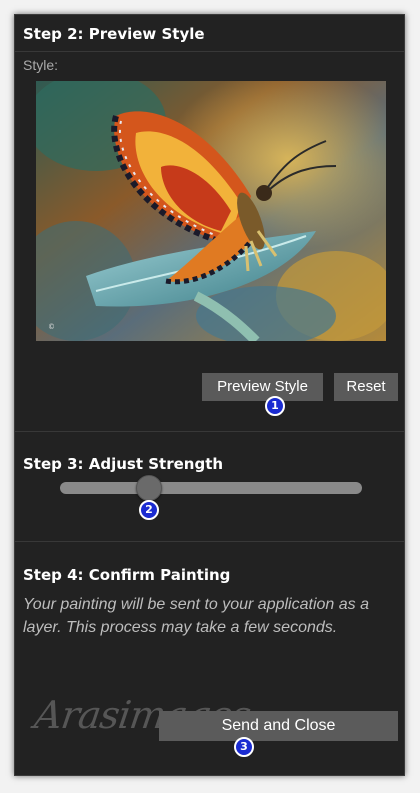  What do you see at coordinates (114, 34) in the screenshot?
I see `step2-title: Step 2: Preview Style` at bounding box center [114, 34].